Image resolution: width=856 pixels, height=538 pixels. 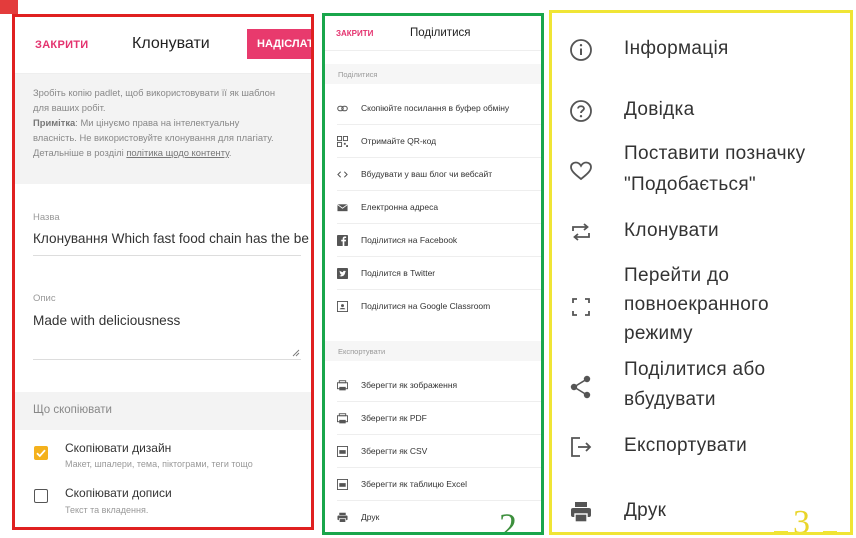 I want to click on export-pdf-item: Зберегти як PDF, so click(x=433, y=418).